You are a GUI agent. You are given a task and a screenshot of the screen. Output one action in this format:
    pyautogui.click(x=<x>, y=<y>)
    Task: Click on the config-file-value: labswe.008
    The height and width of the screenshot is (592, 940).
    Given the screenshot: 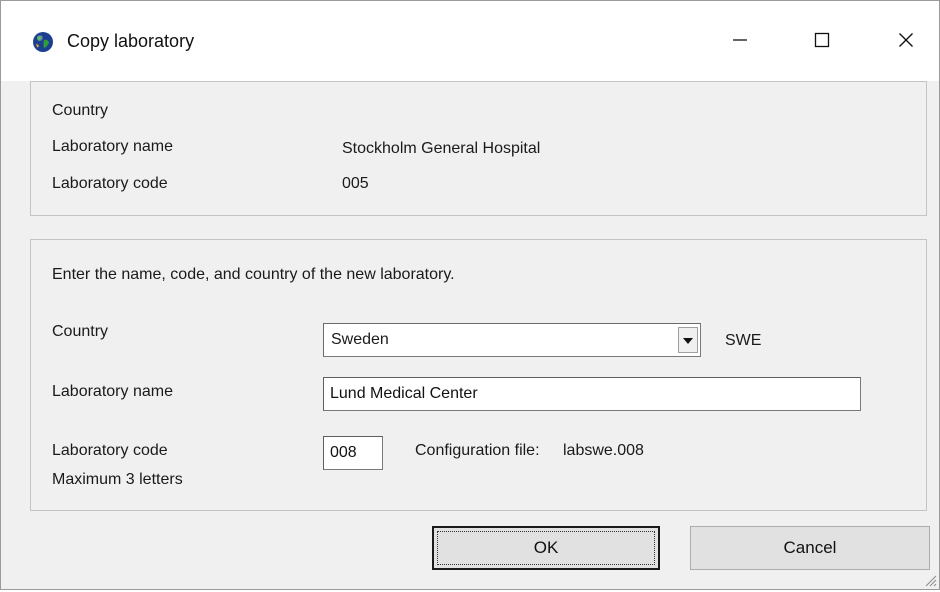 What is the action you would take?
    pyautogui.click(x=603, y=450)
    